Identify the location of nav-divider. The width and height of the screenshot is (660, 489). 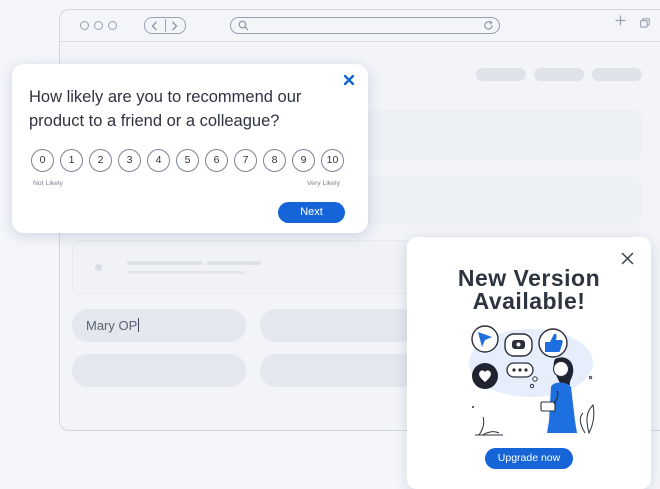
(165, 25).